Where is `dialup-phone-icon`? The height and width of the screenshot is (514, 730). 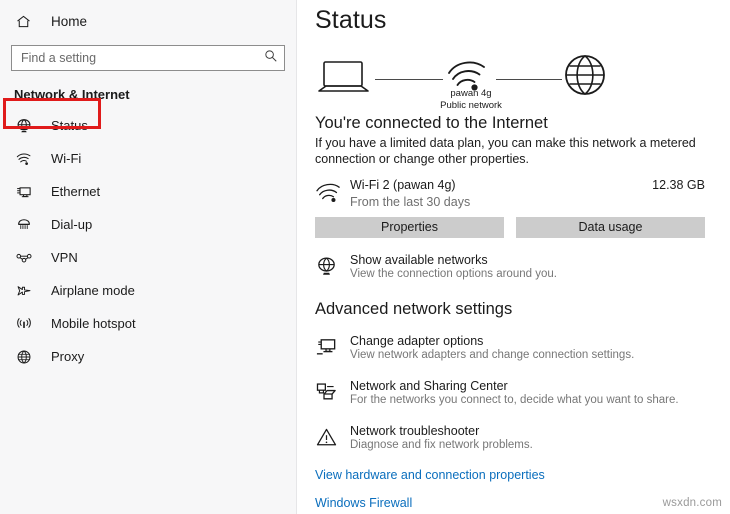 dialup-phone-icon is located at coordinates (23, 224).